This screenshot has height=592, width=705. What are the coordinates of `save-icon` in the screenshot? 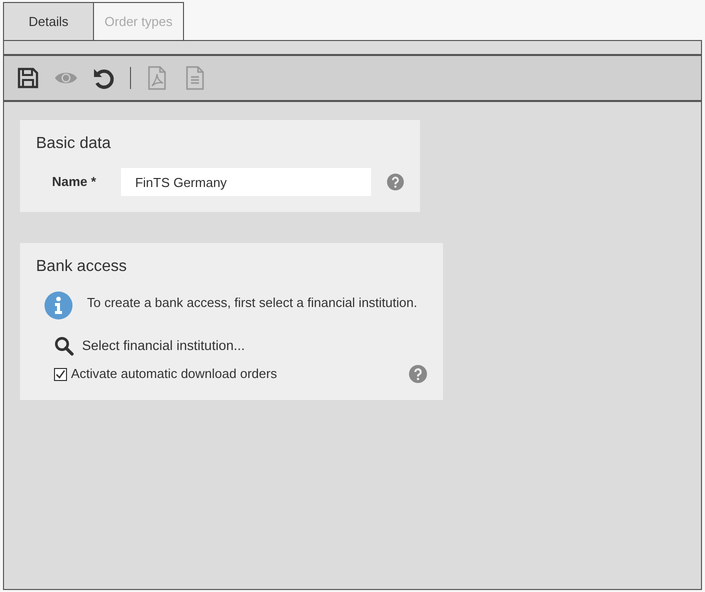 It's located at (28, 78).